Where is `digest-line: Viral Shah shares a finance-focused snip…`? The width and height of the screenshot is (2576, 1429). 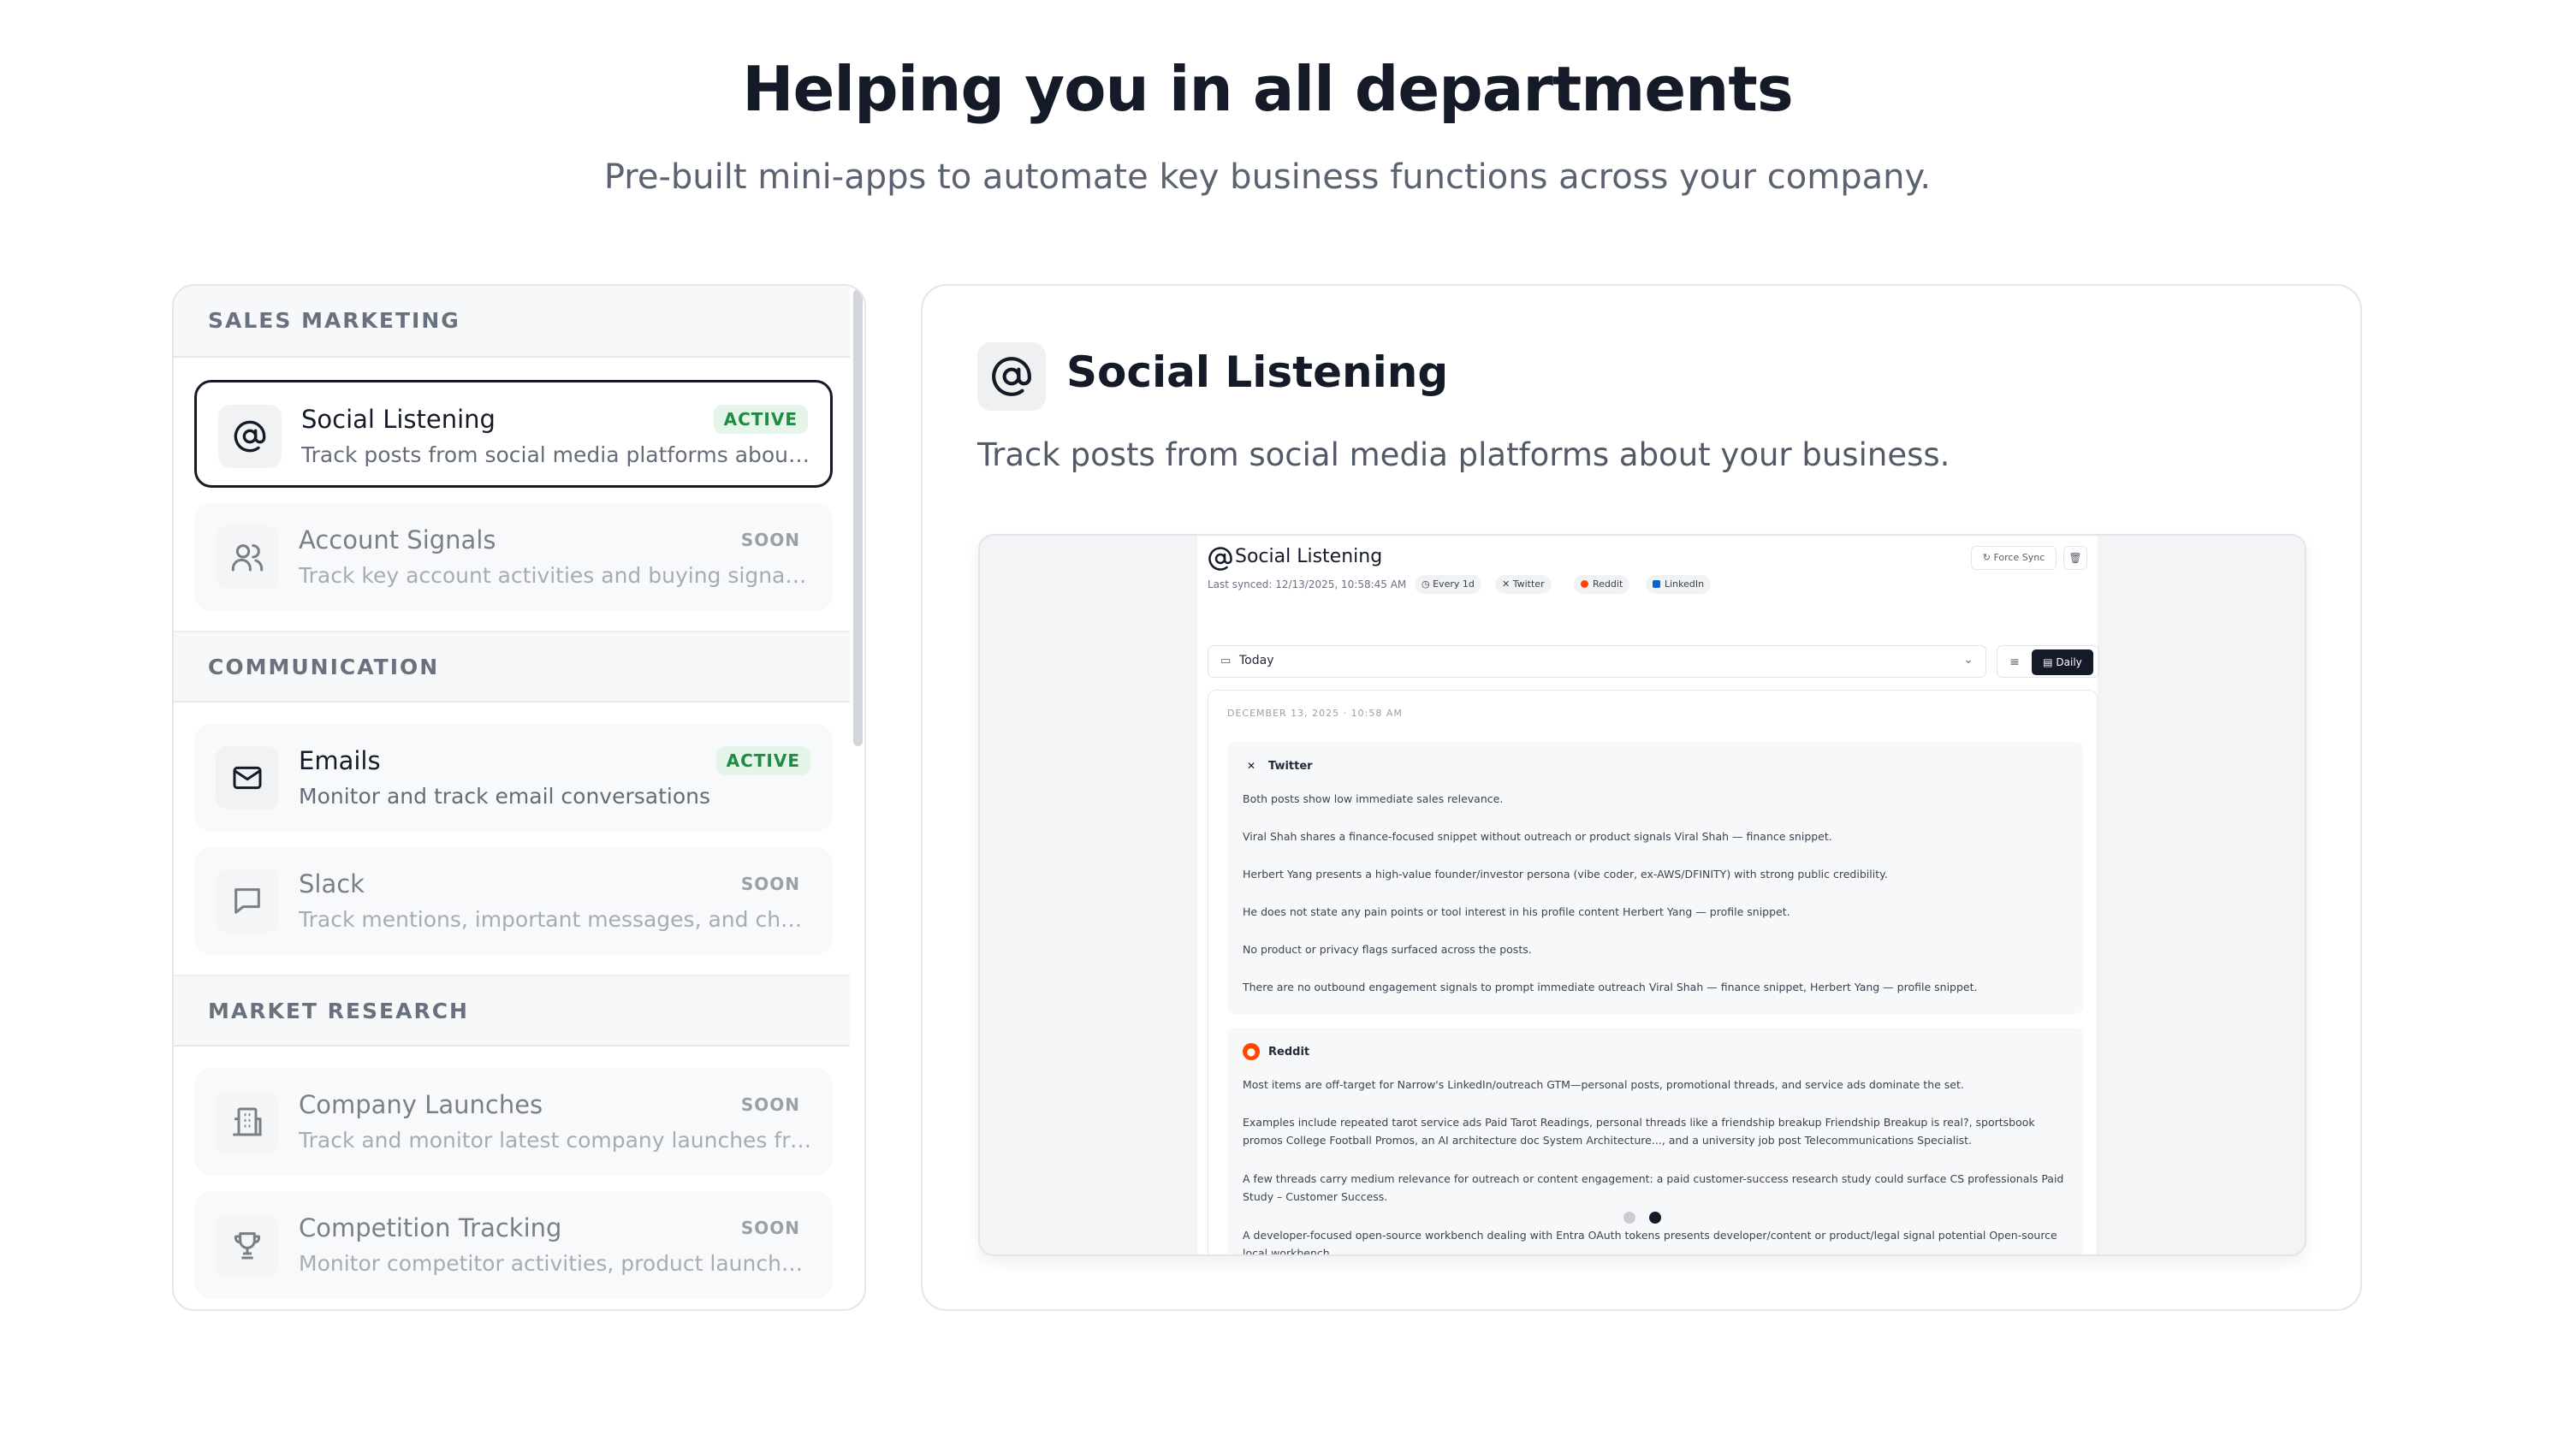 digest-line: Viral Shah shares a finance-focused snip… is located at coordinates (1537, 836).